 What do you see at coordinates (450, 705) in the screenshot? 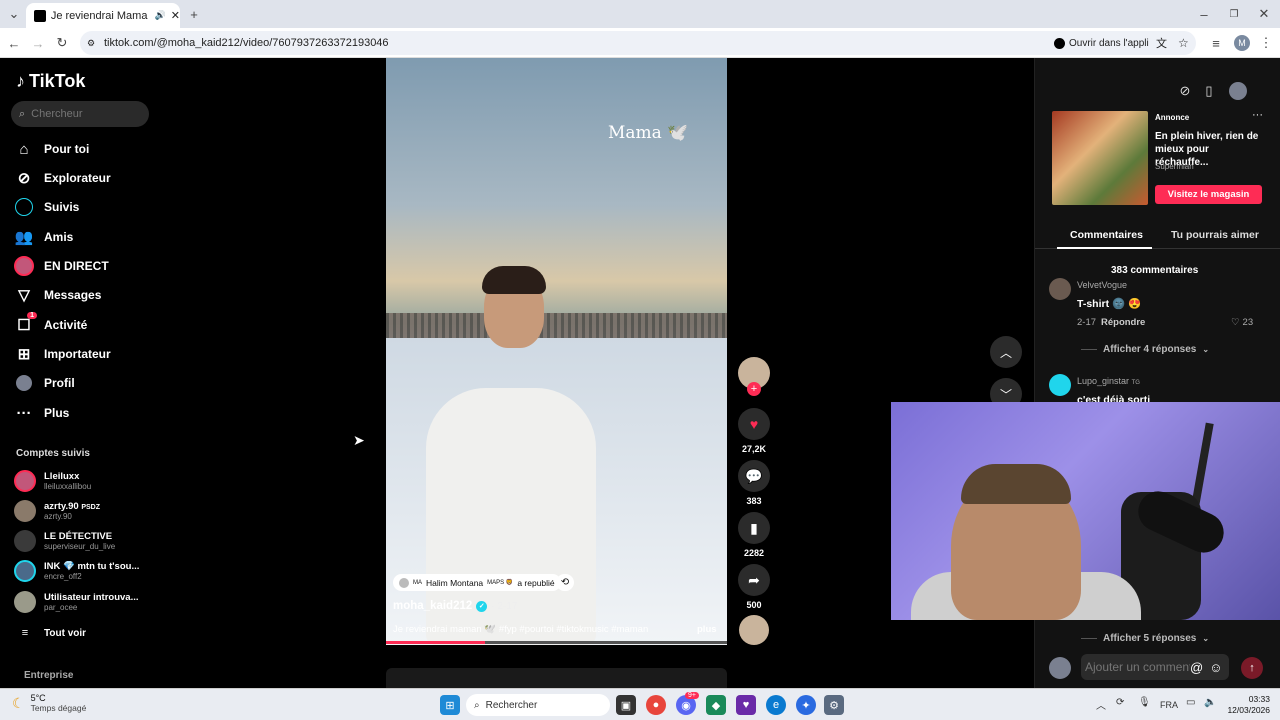
I see `windows-start-icon: ⊞` at bounding box center [450, 705].